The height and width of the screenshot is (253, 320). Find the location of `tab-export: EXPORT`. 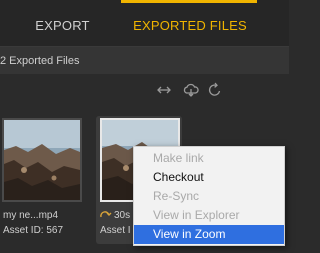

tab-export: EXPORT is located at coordinates (62, 23).